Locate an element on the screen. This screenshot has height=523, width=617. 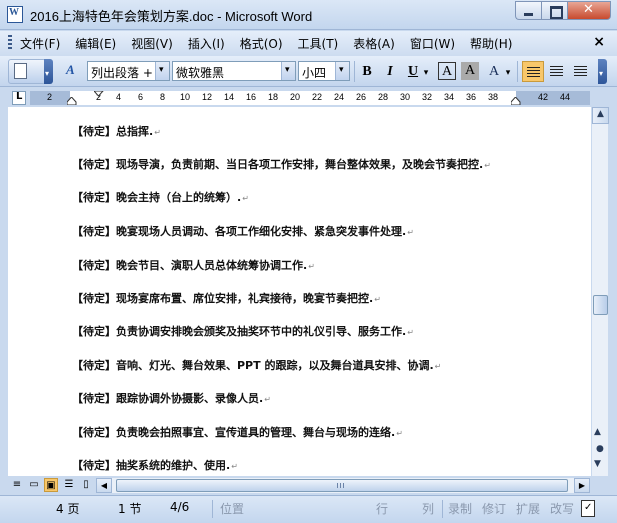
paragraph: 【待定】负责协调安排晚会颁奖及抽奖环节中的礼仪引导、服务工作.↵ is located at coordinates (243, 331).